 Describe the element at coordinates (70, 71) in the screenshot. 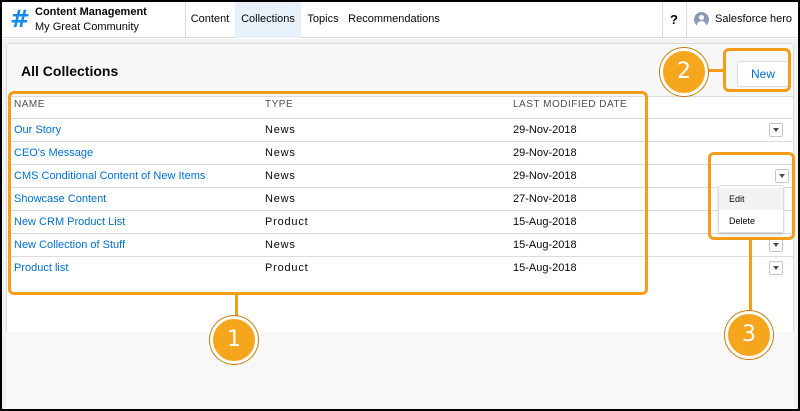

I see `page-title: All Collections` at that location.